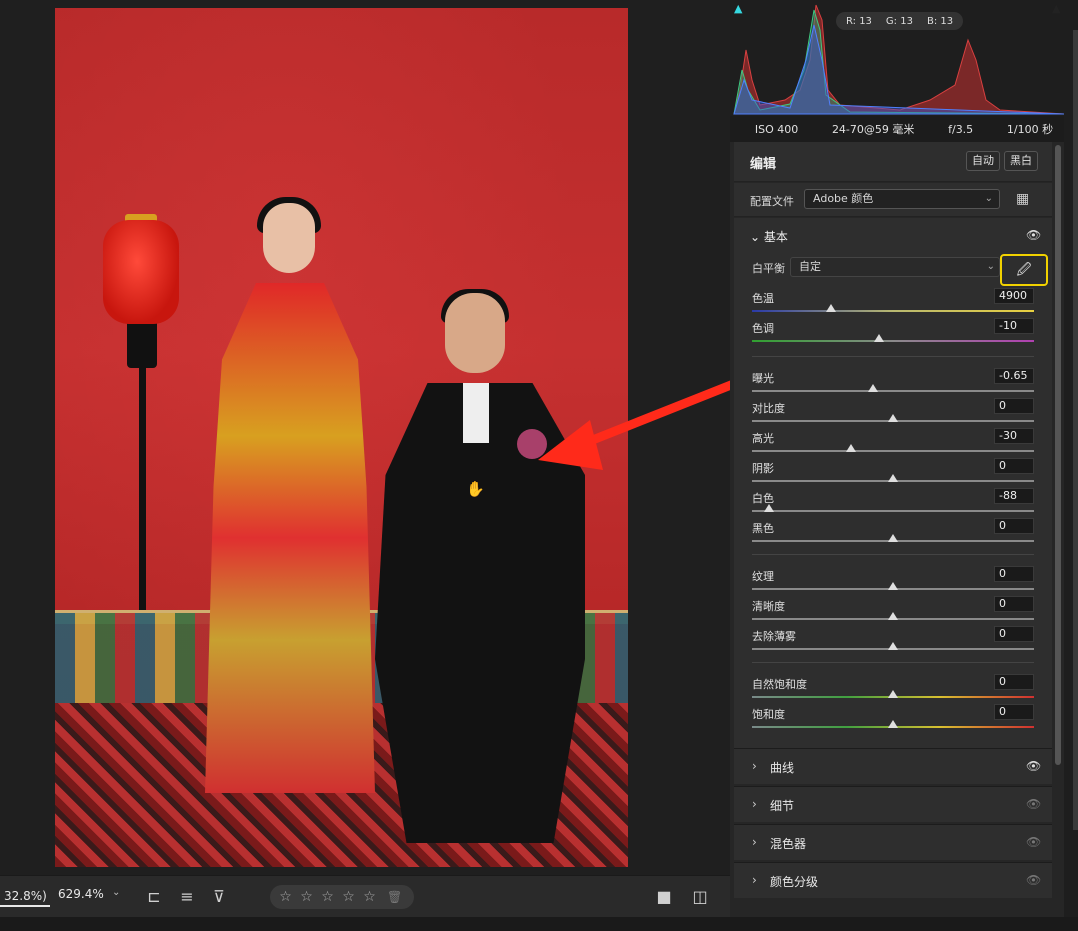  What do you see at coordinates (900, 21) in the screenshot?
I see `rgb-readout: R: 13 G: 13 B: 13` at bounding box center [900, 21].